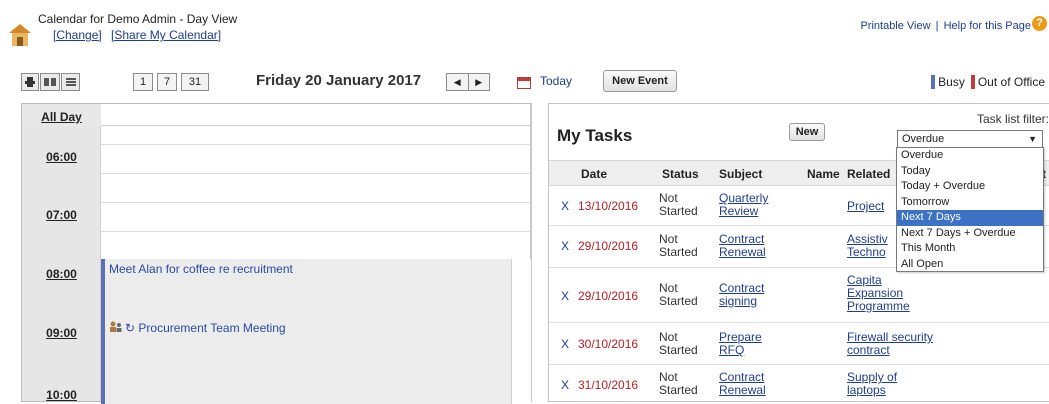  What do you see at coordinates (130, 328) in the screenshot?
I see `recurring-icon: ↻` at bounding box center [130, 328].